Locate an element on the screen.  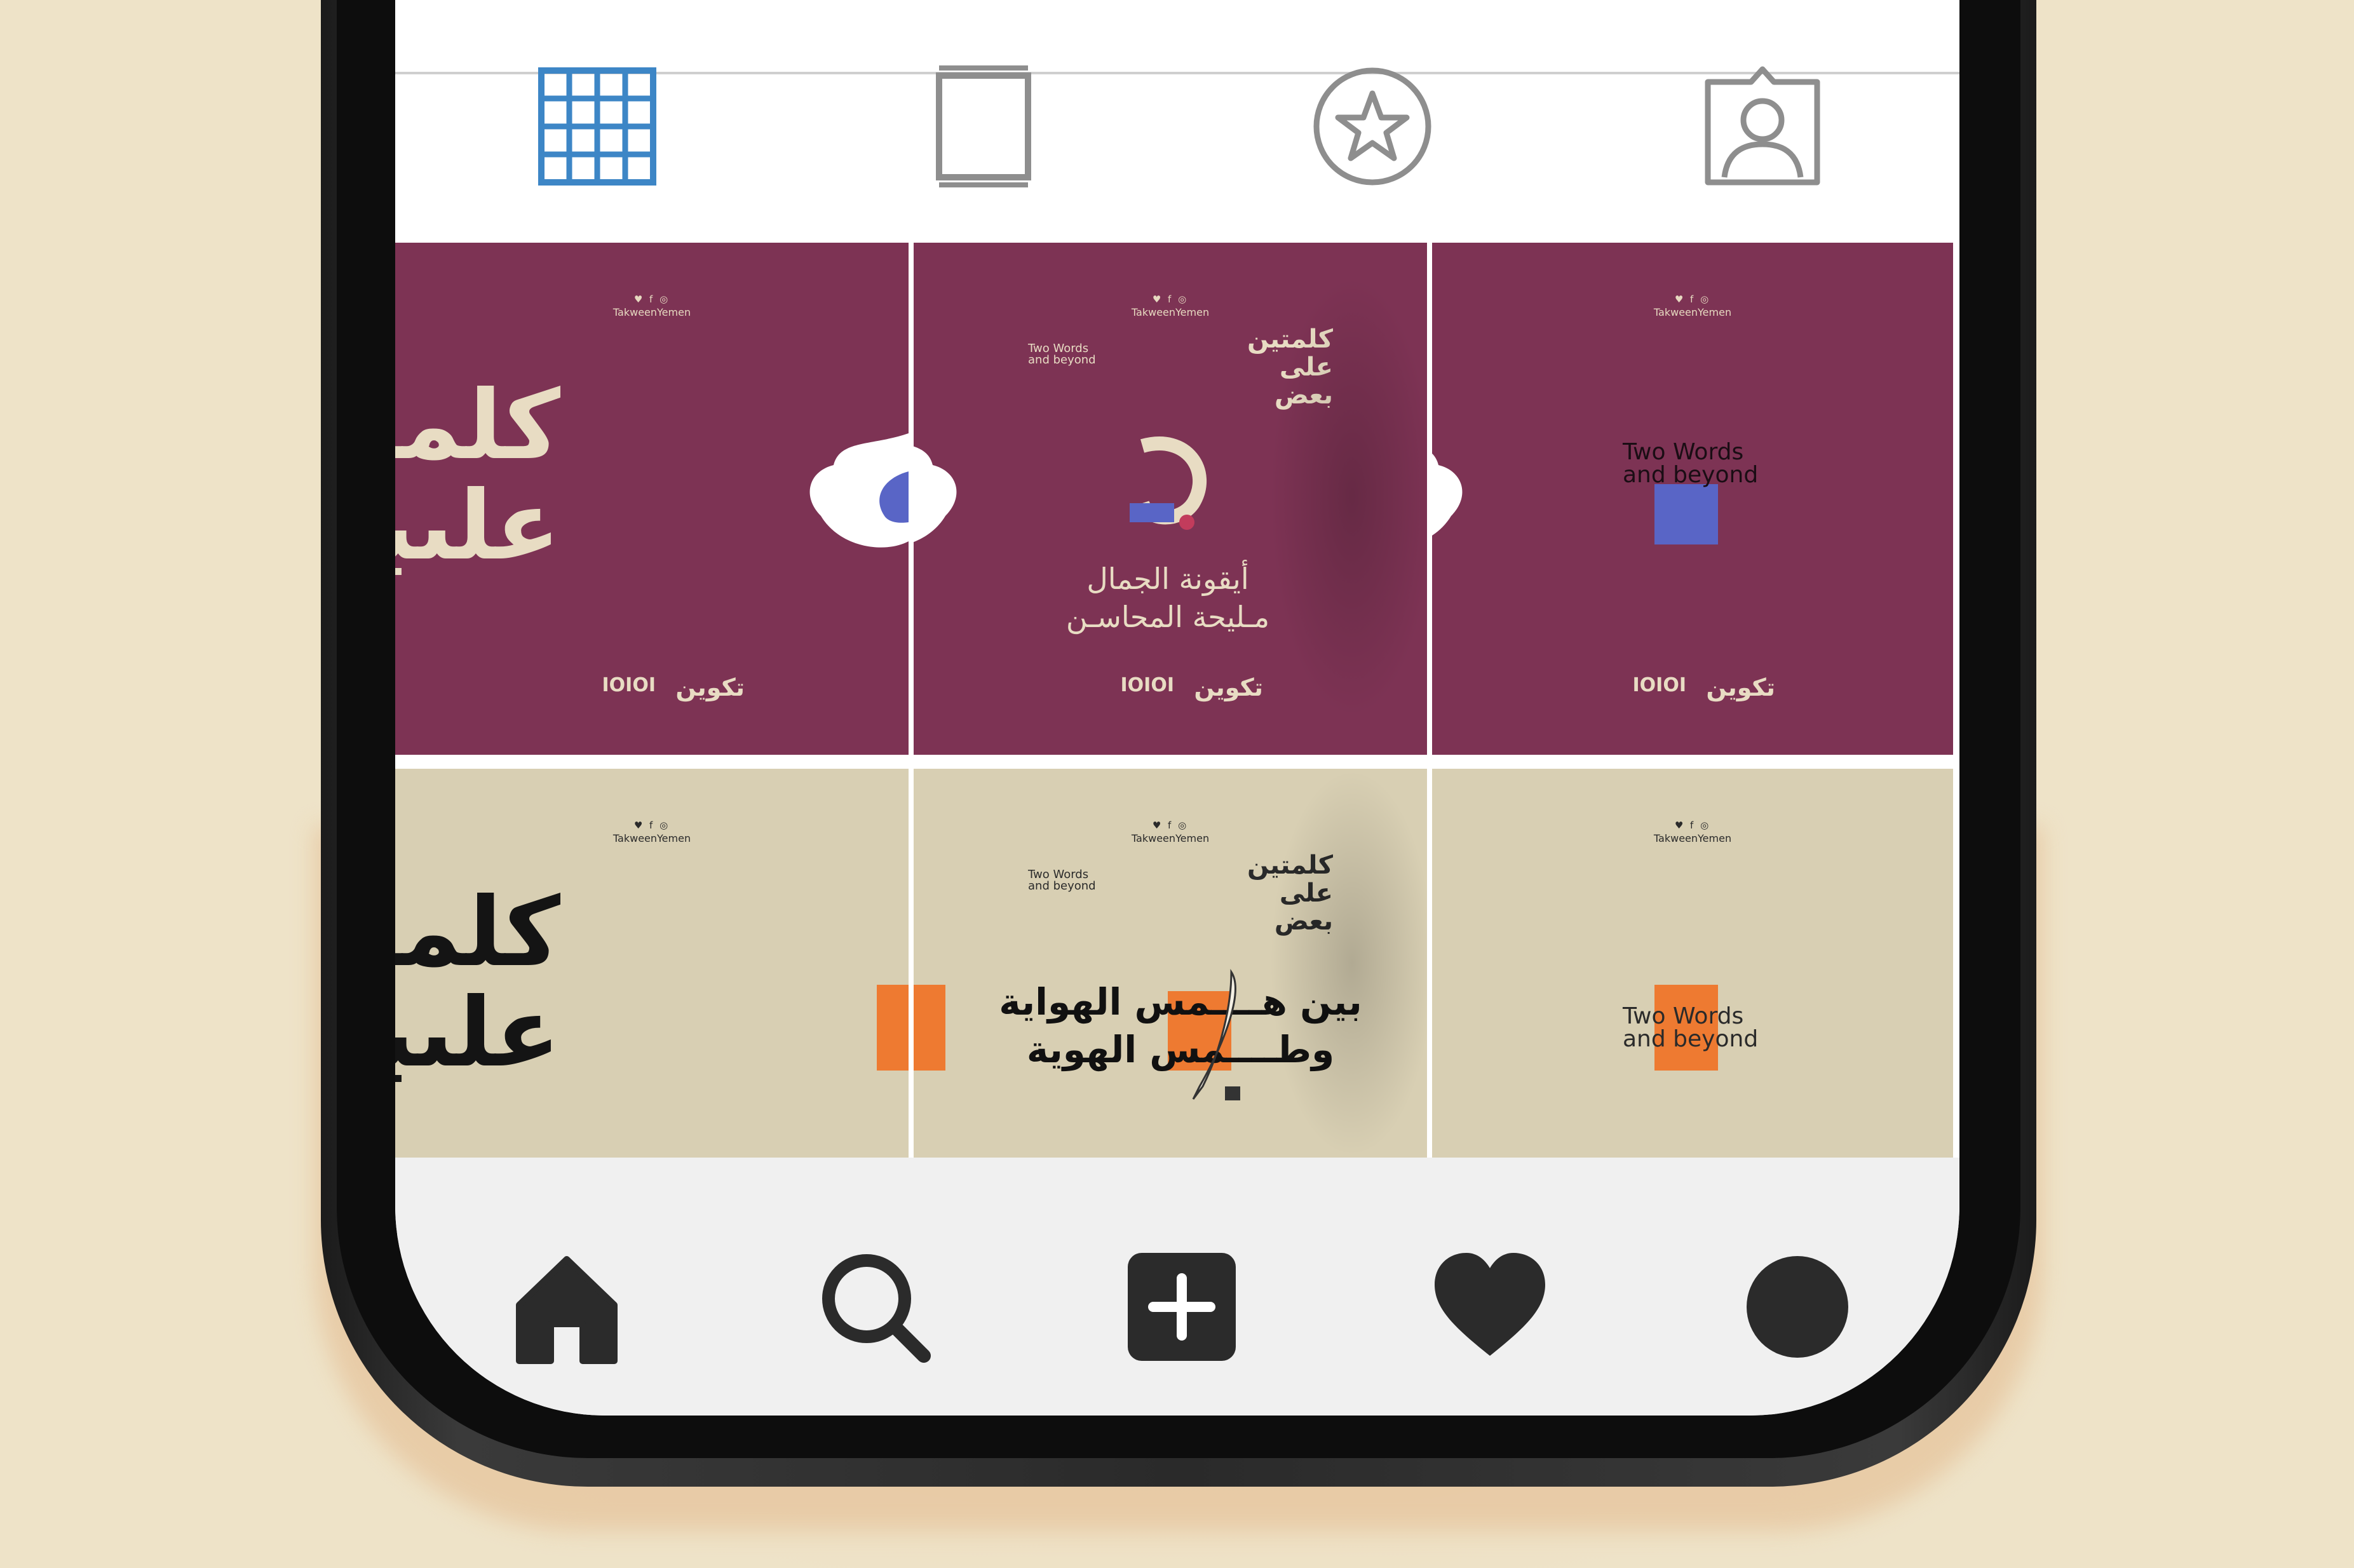
nav-profile-button is located at coordinates (1797, 1307).